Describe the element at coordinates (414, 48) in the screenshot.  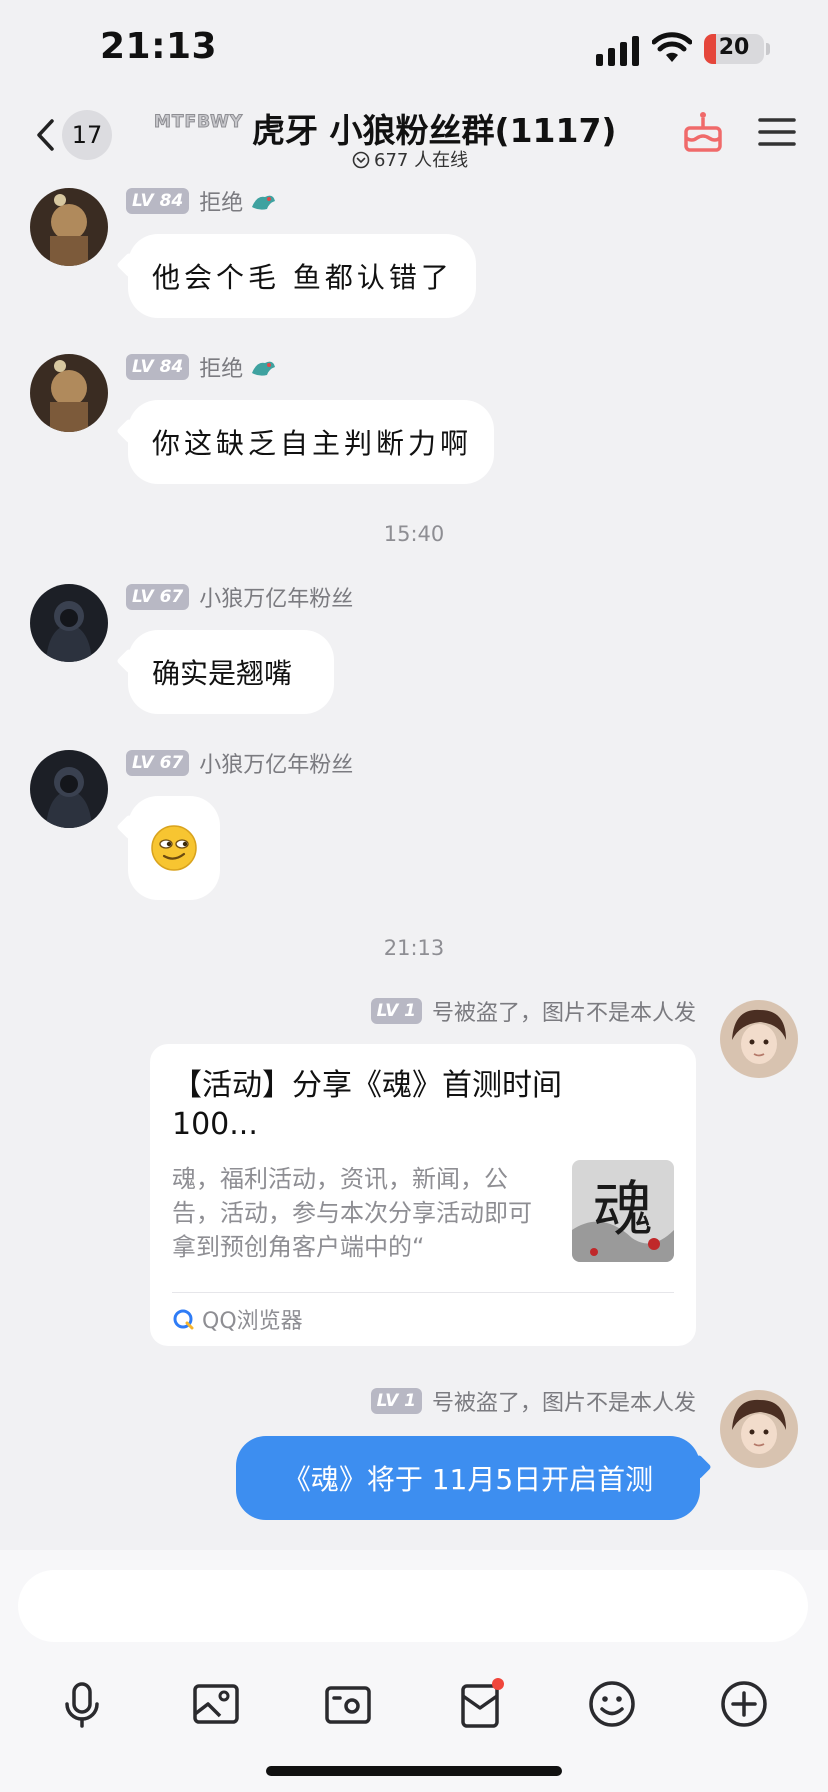
I see `status-bar: 21:13 20` at that location.